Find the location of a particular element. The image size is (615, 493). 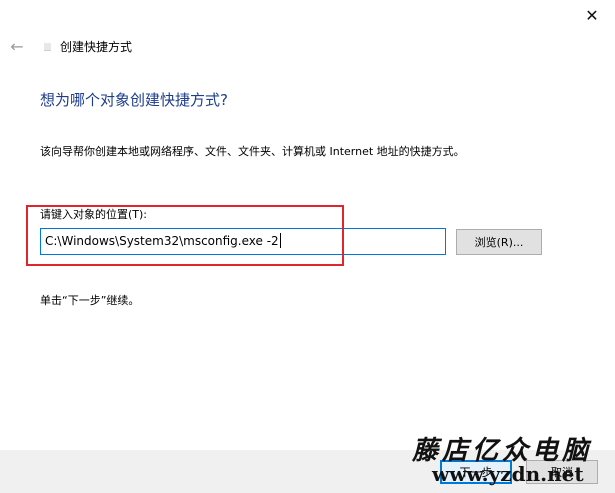

shortcut-wizard-icon is located at coordinates (47, 47).